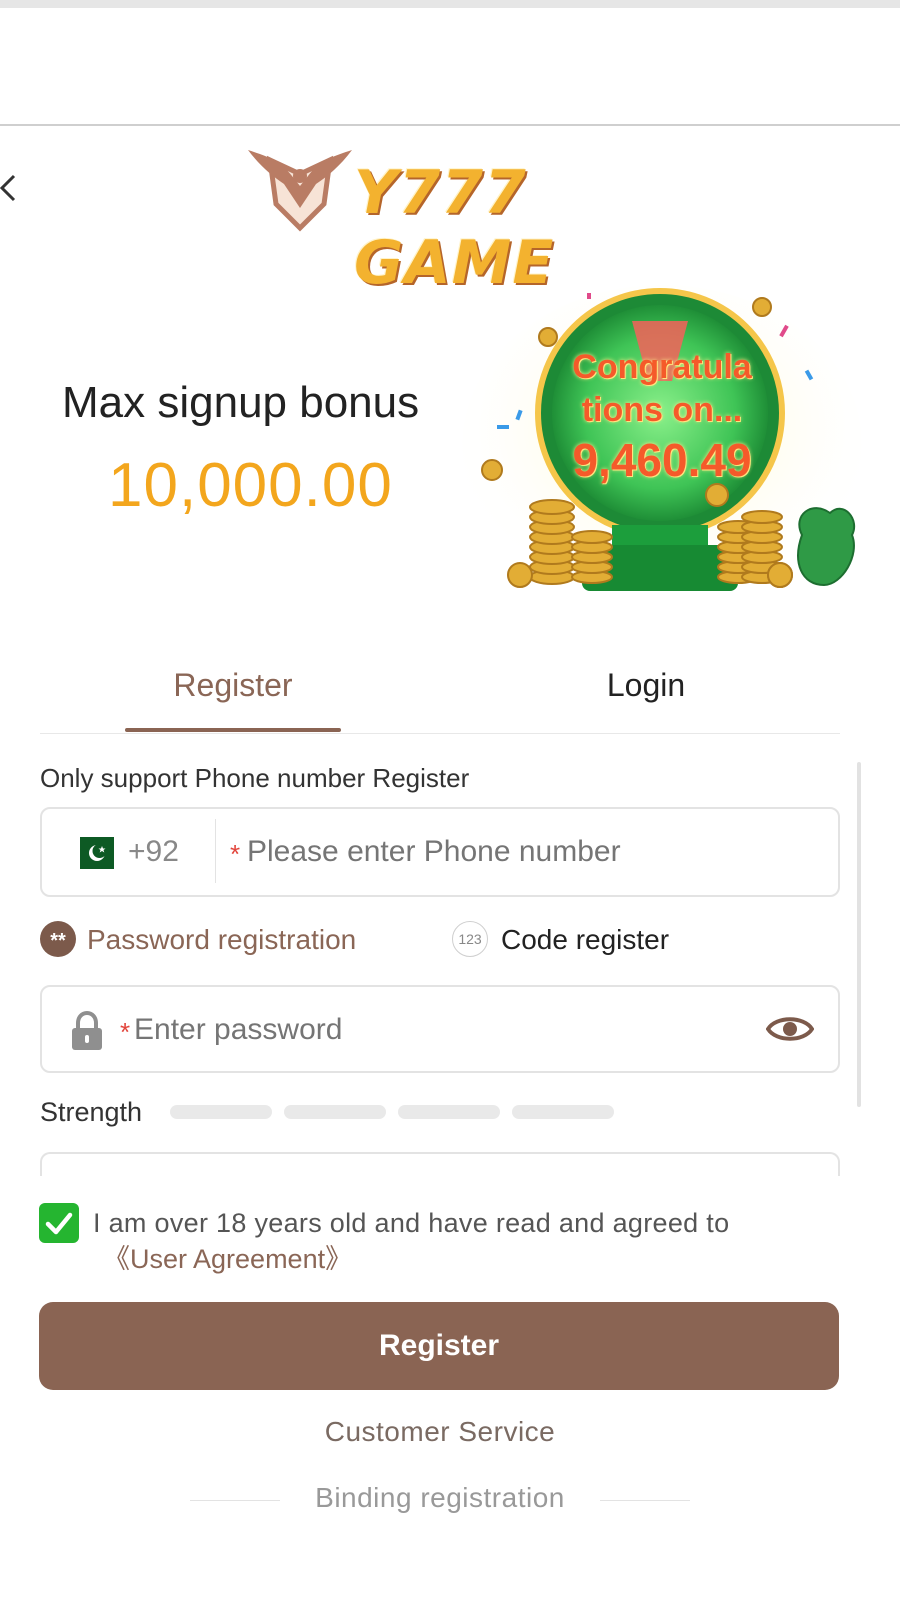 The image size is (900, 1600). Describe the element at coordinates (58, 939) in the screenshot. I see `password-mode-icon: **` at that location.